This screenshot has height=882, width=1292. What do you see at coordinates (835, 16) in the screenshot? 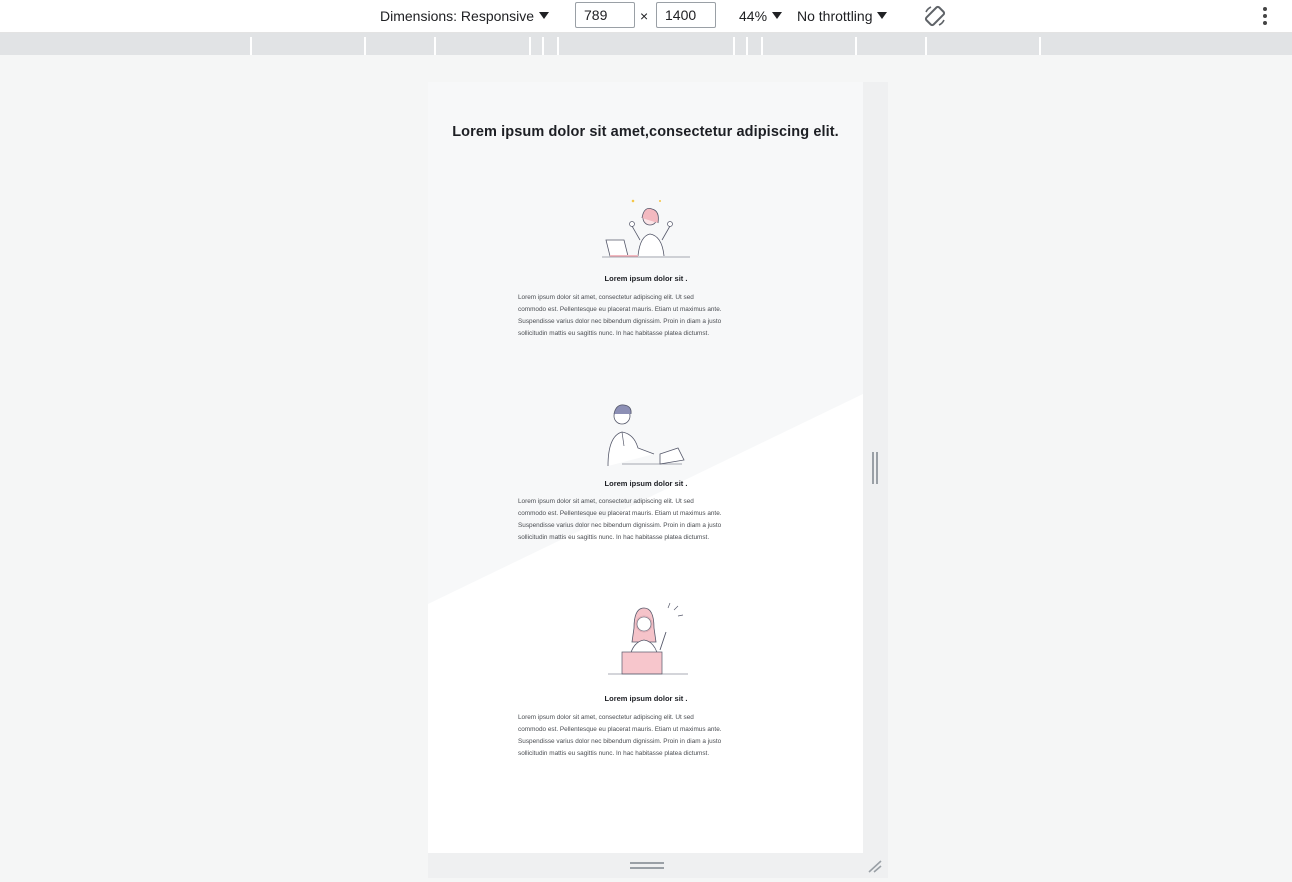
I see `throttling-label: No throttling` at bounding box center [835, 16].